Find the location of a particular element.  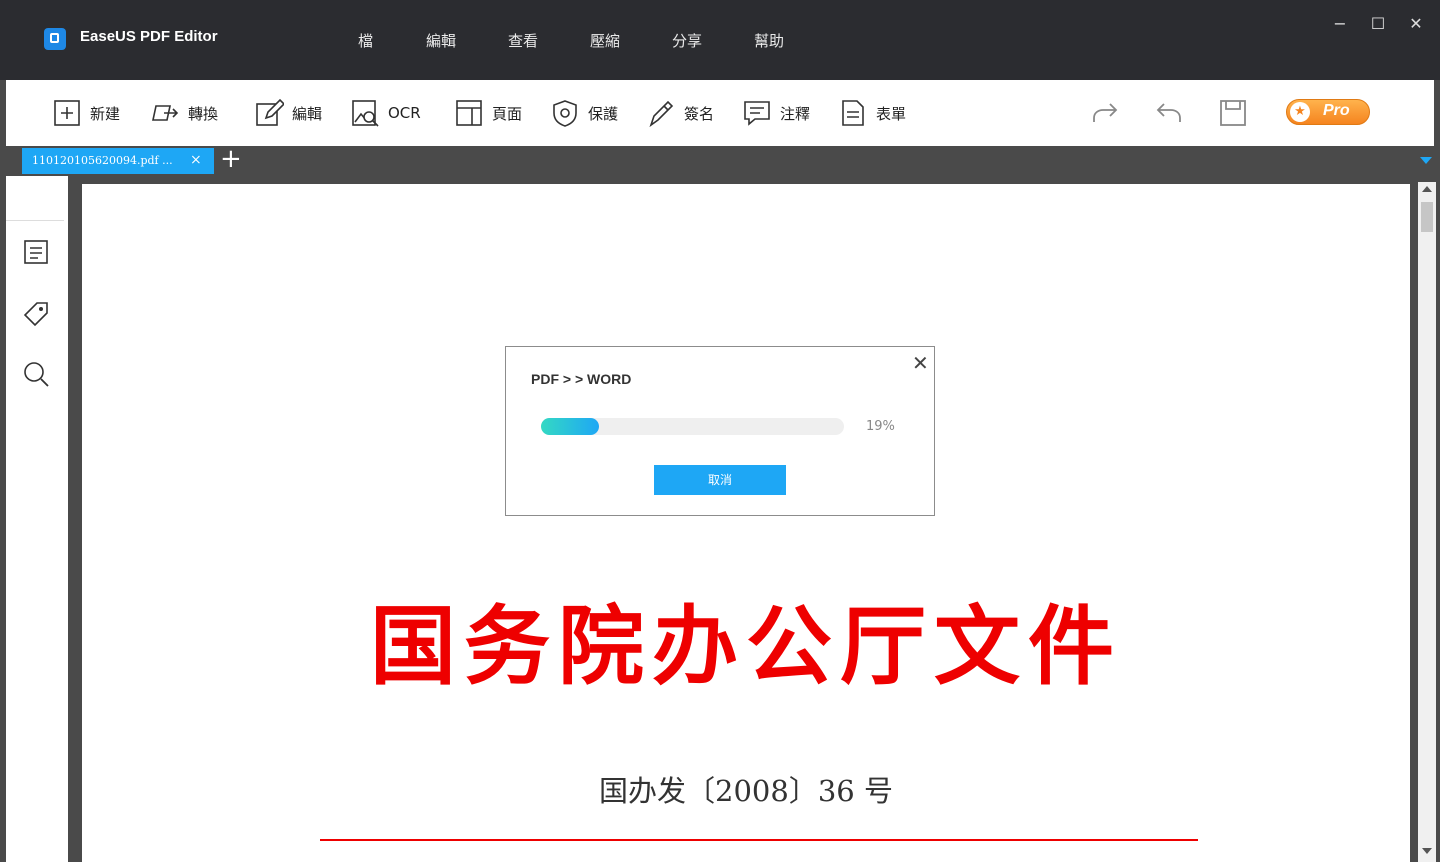

sidebar-divider is located at coordinates (35, 220).